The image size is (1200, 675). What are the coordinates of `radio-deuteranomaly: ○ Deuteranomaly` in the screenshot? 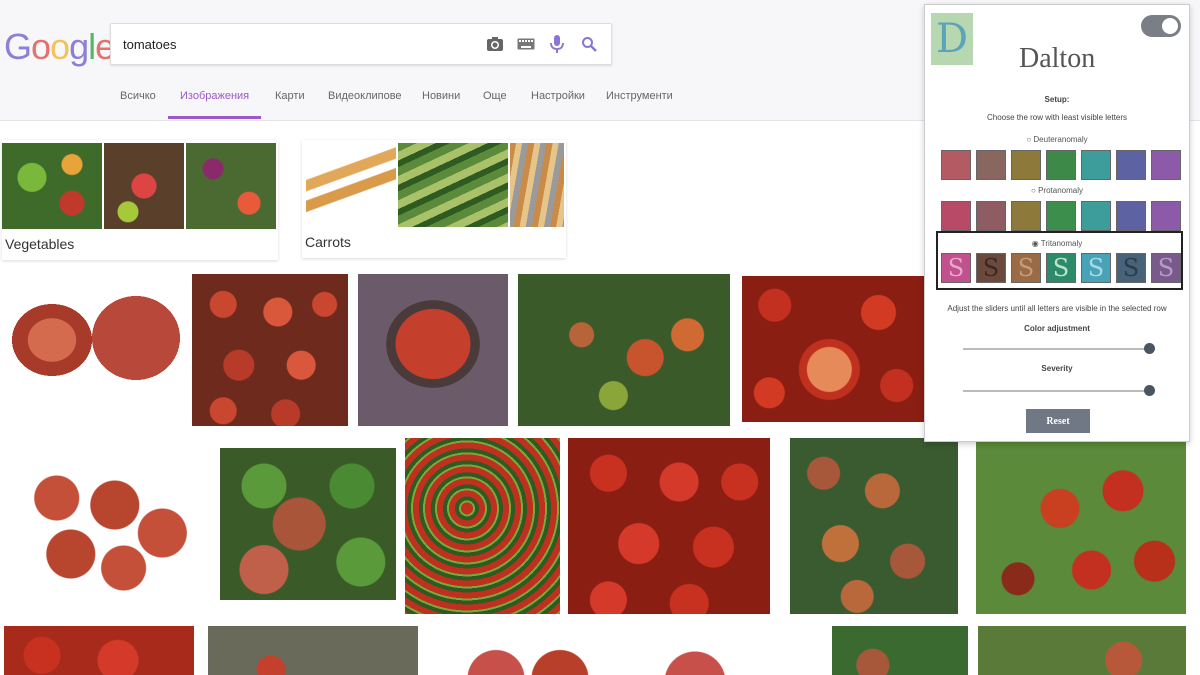 It's located at (1057, 139).